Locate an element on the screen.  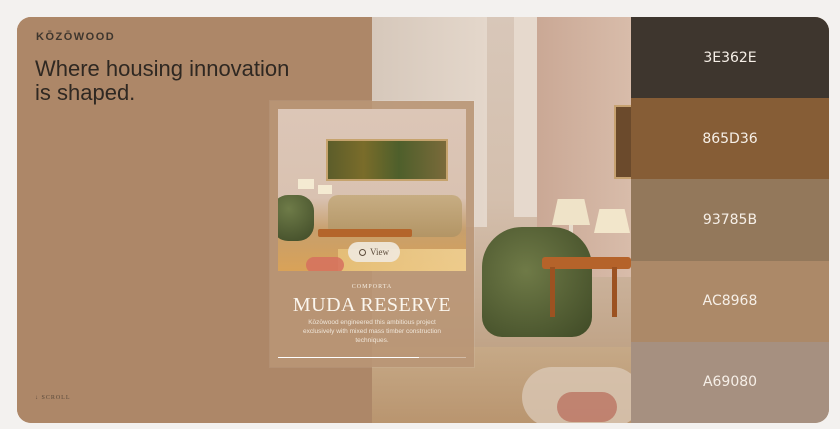
view-icon is located at coordinates (363, 252).